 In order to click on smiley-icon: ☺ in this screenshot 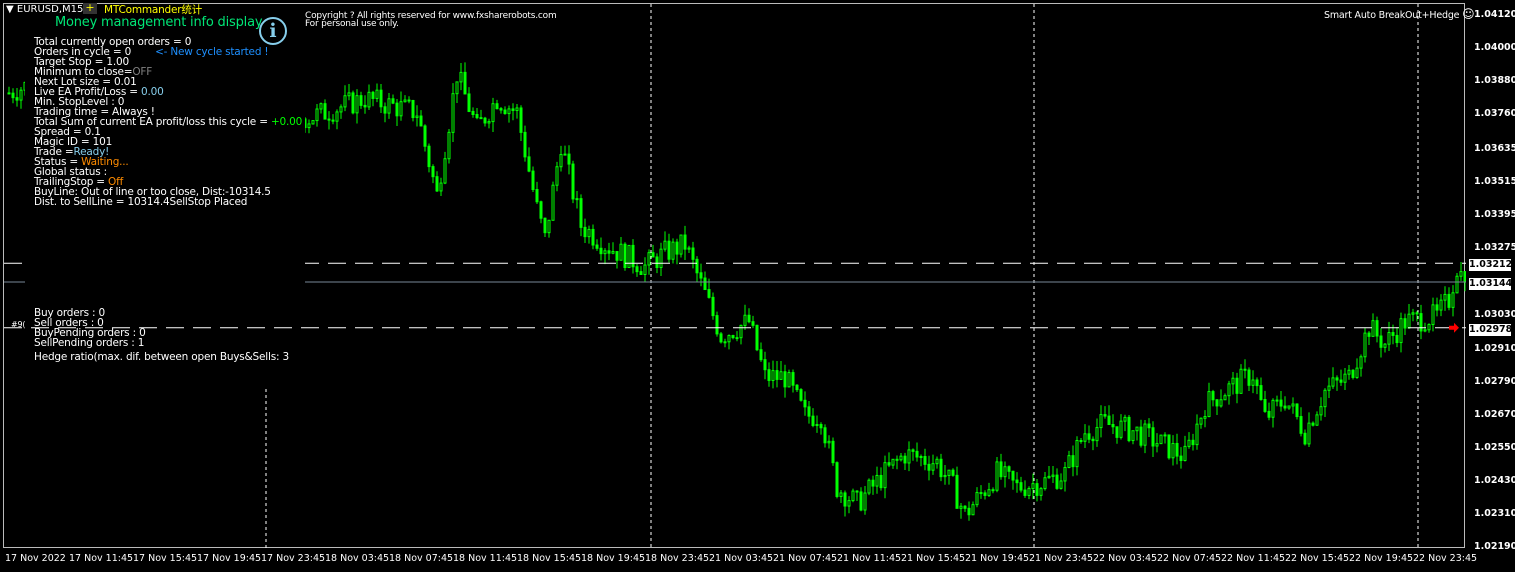, I will do `click(1468, 14)`.